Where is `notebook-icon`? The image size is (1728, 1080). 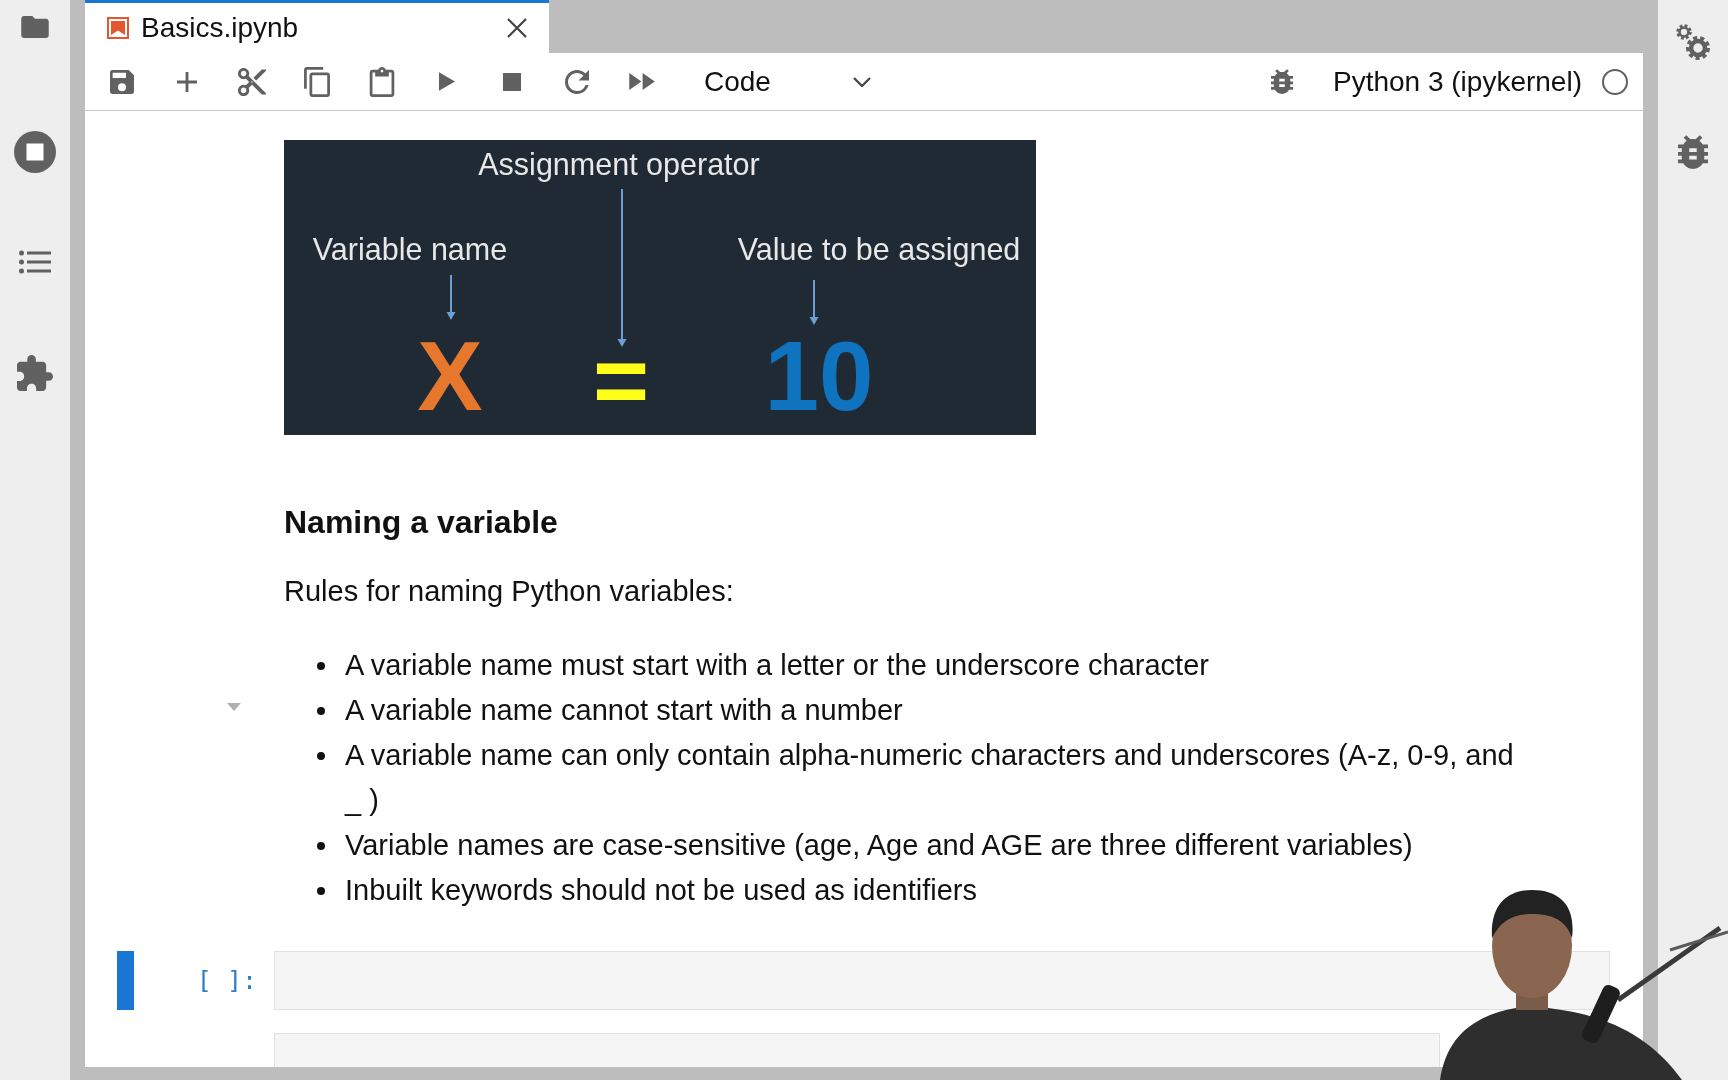 notebook-icon is located at coordinates (118, 28).